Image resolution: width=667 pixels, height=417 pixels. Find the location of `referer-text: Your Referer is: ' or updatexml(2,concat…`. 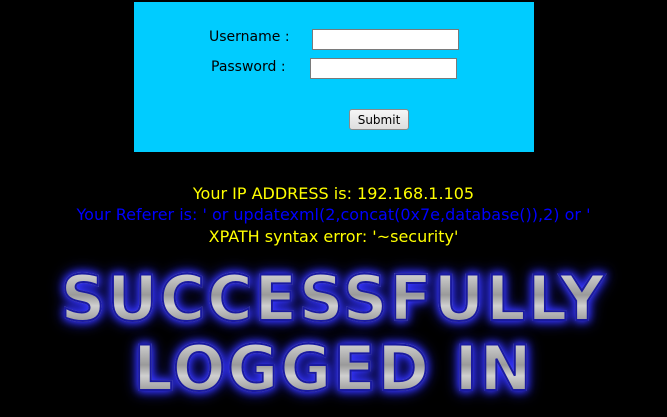

referer-text: Your Referer is: ' or updatexml(2,concat… is located at coordinates (333, 214).